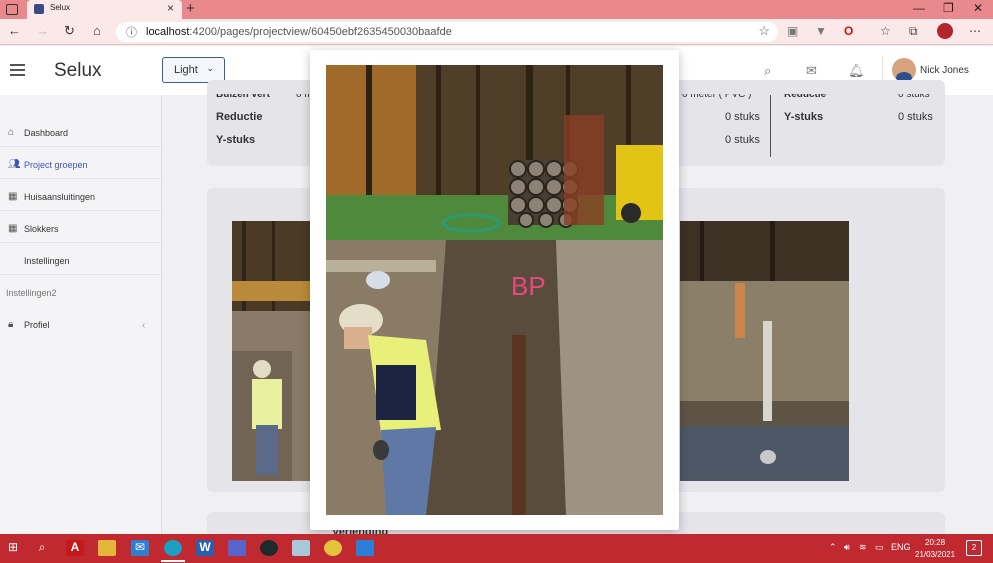  I want to click on language-indicator: ENG, so click(901, 547).